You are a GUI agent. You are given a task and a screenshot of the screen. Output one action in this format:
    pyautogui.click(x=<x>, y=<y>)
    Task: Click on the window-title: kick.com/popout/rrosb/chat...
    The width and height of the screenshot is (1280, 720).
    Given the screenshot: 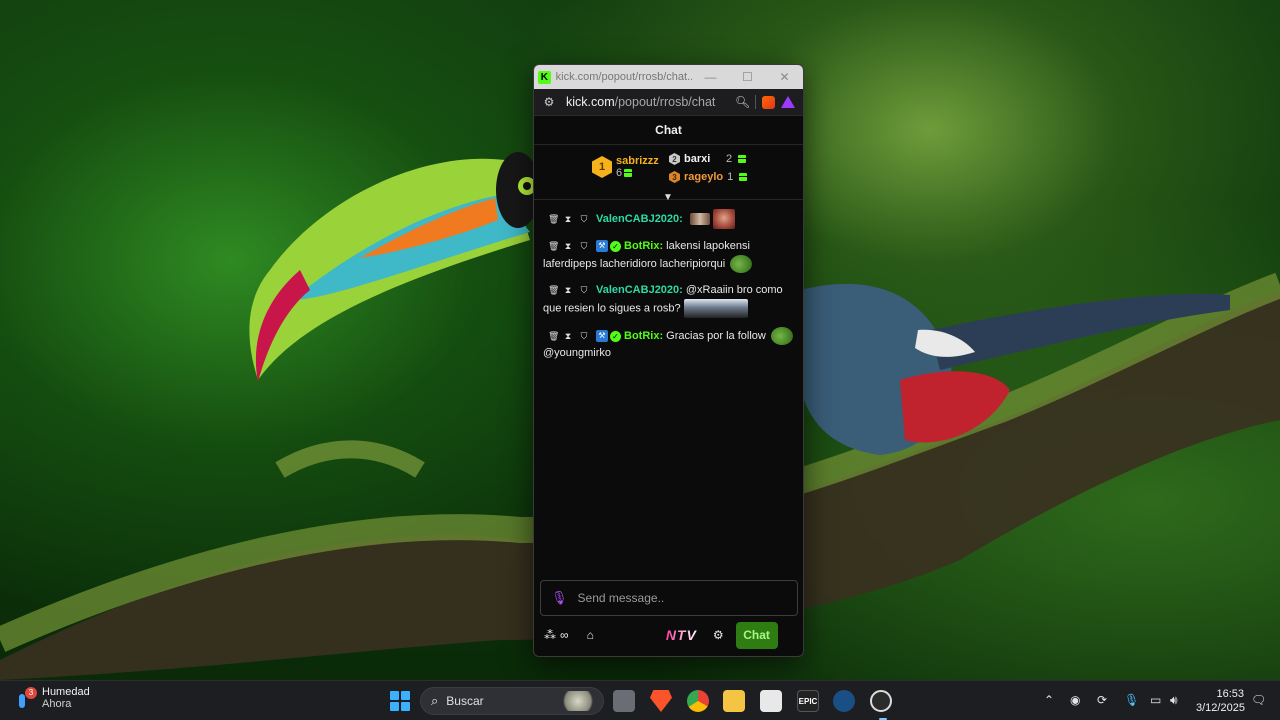 What is the action you would take?
    pyautogui.click(x=623, y=77)
    